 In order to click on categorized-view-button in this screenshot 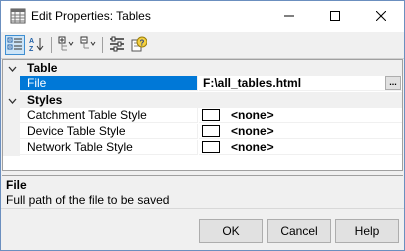, I will do `click(15, 45)`.